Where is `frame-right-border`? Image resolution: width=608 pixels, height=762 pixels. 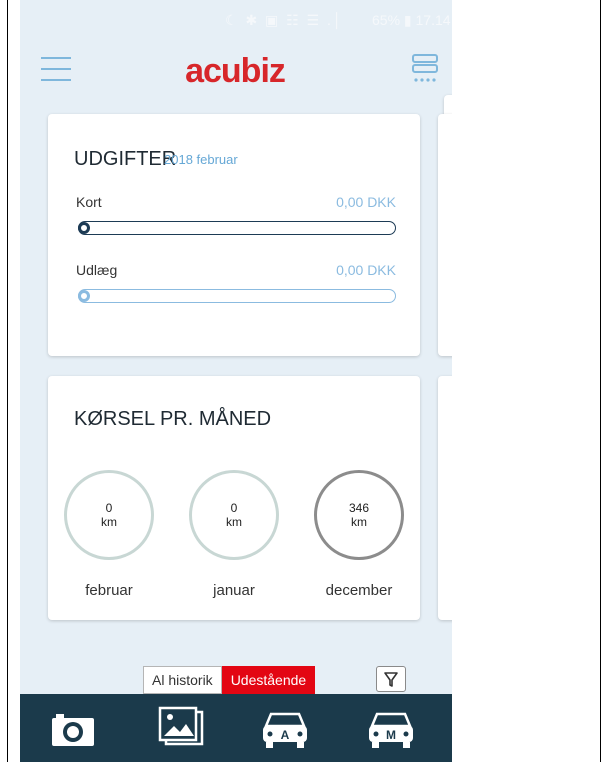
frame-right-border is located at coordinates (604, 381).